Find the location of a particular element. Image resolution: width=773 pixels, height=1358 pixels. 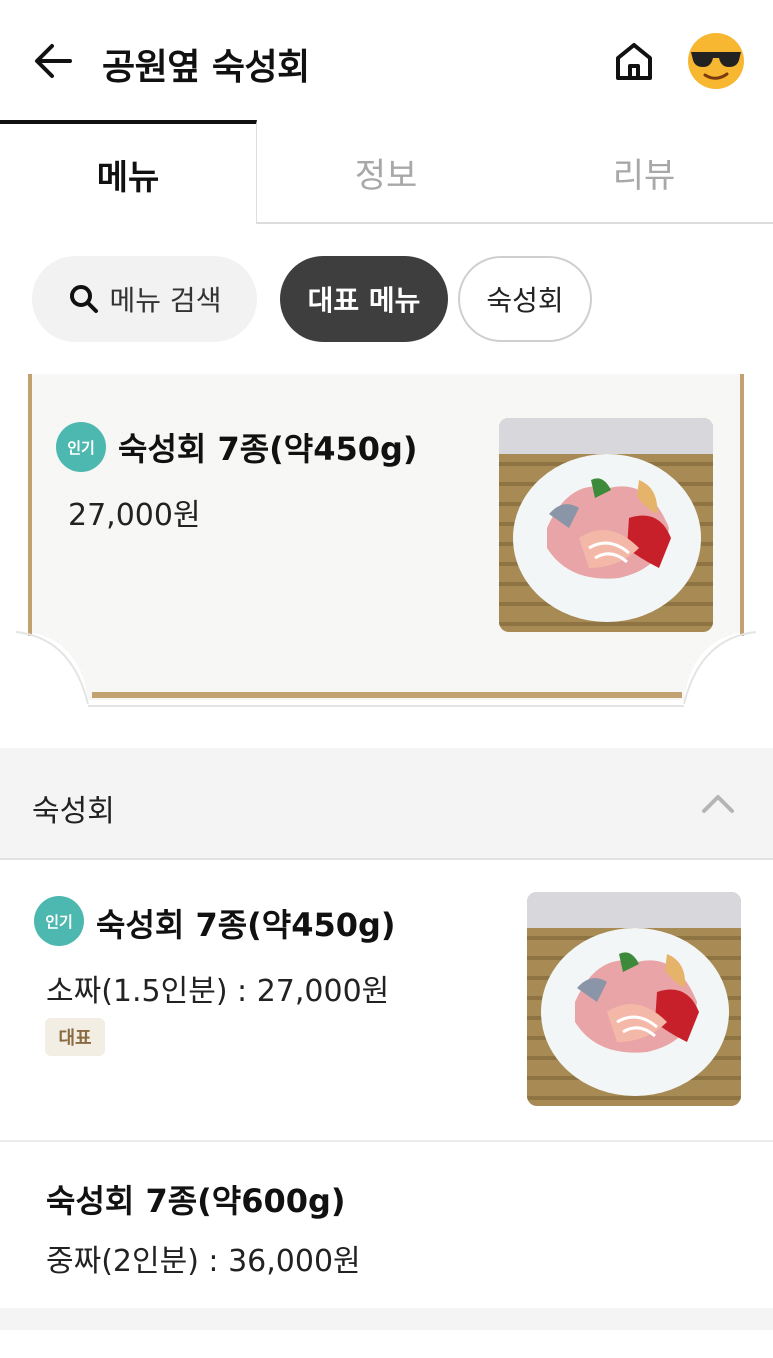

chip-category-aged-sashimi: 숙성회 is located at coordinates (525, 299).